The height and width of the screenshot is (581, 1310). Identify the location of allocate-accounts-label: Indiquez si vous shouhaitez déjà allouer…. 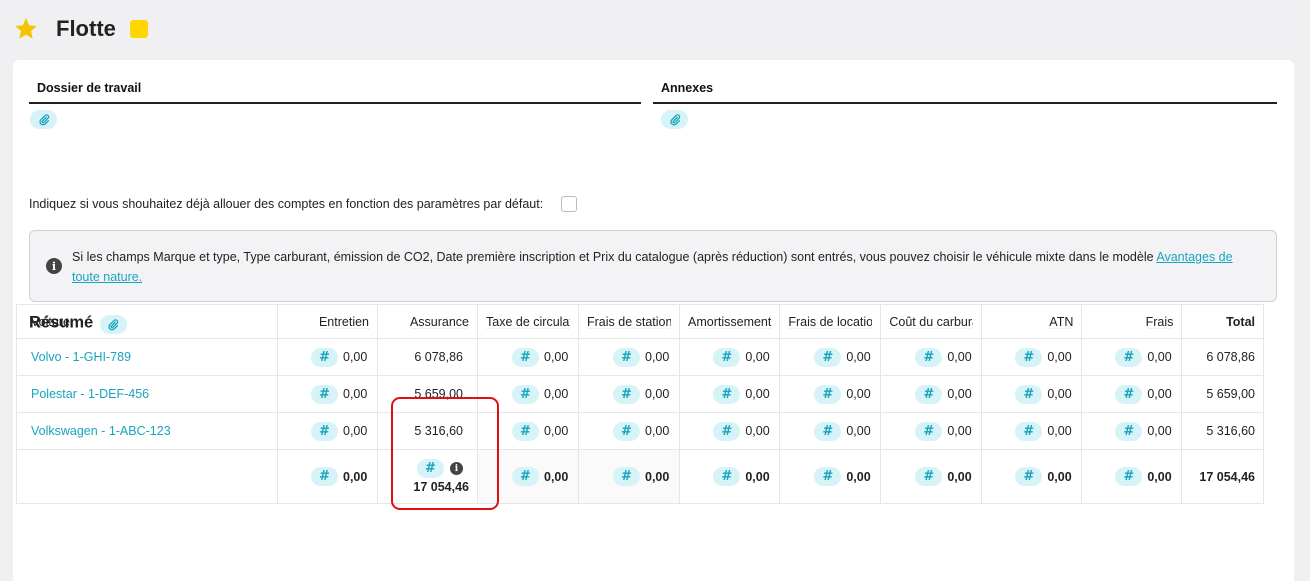
(286, 204).